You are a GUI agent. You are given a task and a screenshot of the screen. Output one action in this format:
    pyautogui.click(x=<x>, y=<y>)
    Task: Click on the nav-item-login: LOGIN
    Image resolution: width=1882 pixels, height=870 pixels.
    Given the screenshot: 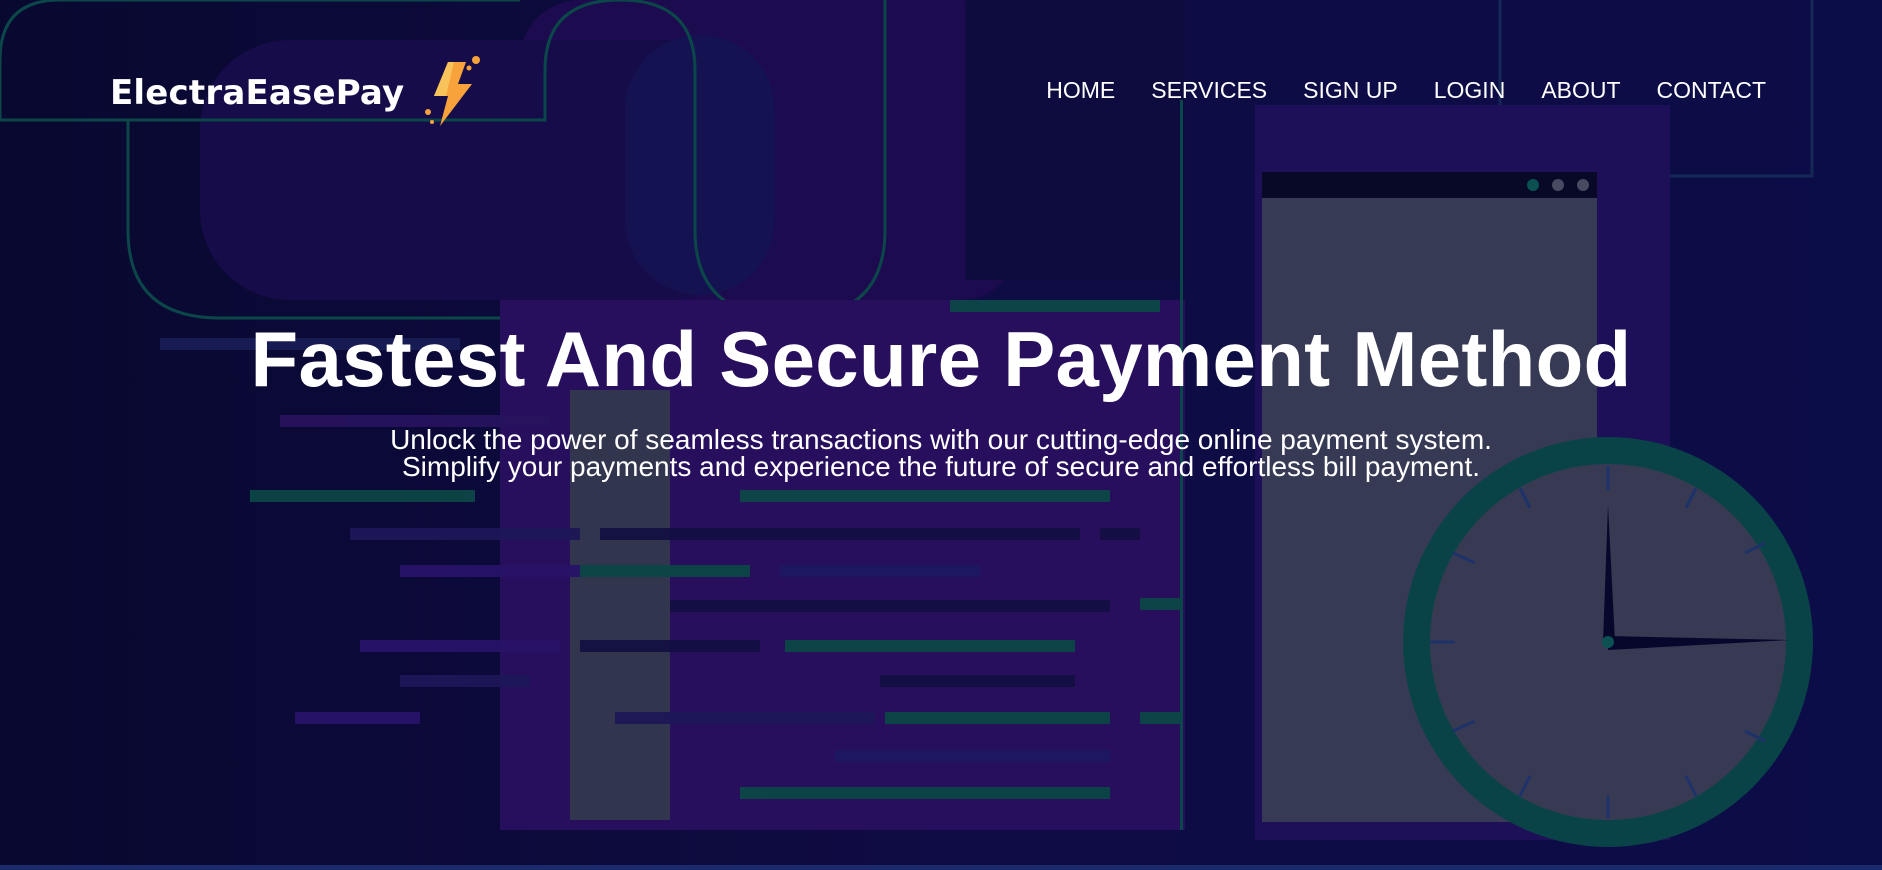 What is the action you would take?
    pyautogui.click(x=1470, y=90)
    